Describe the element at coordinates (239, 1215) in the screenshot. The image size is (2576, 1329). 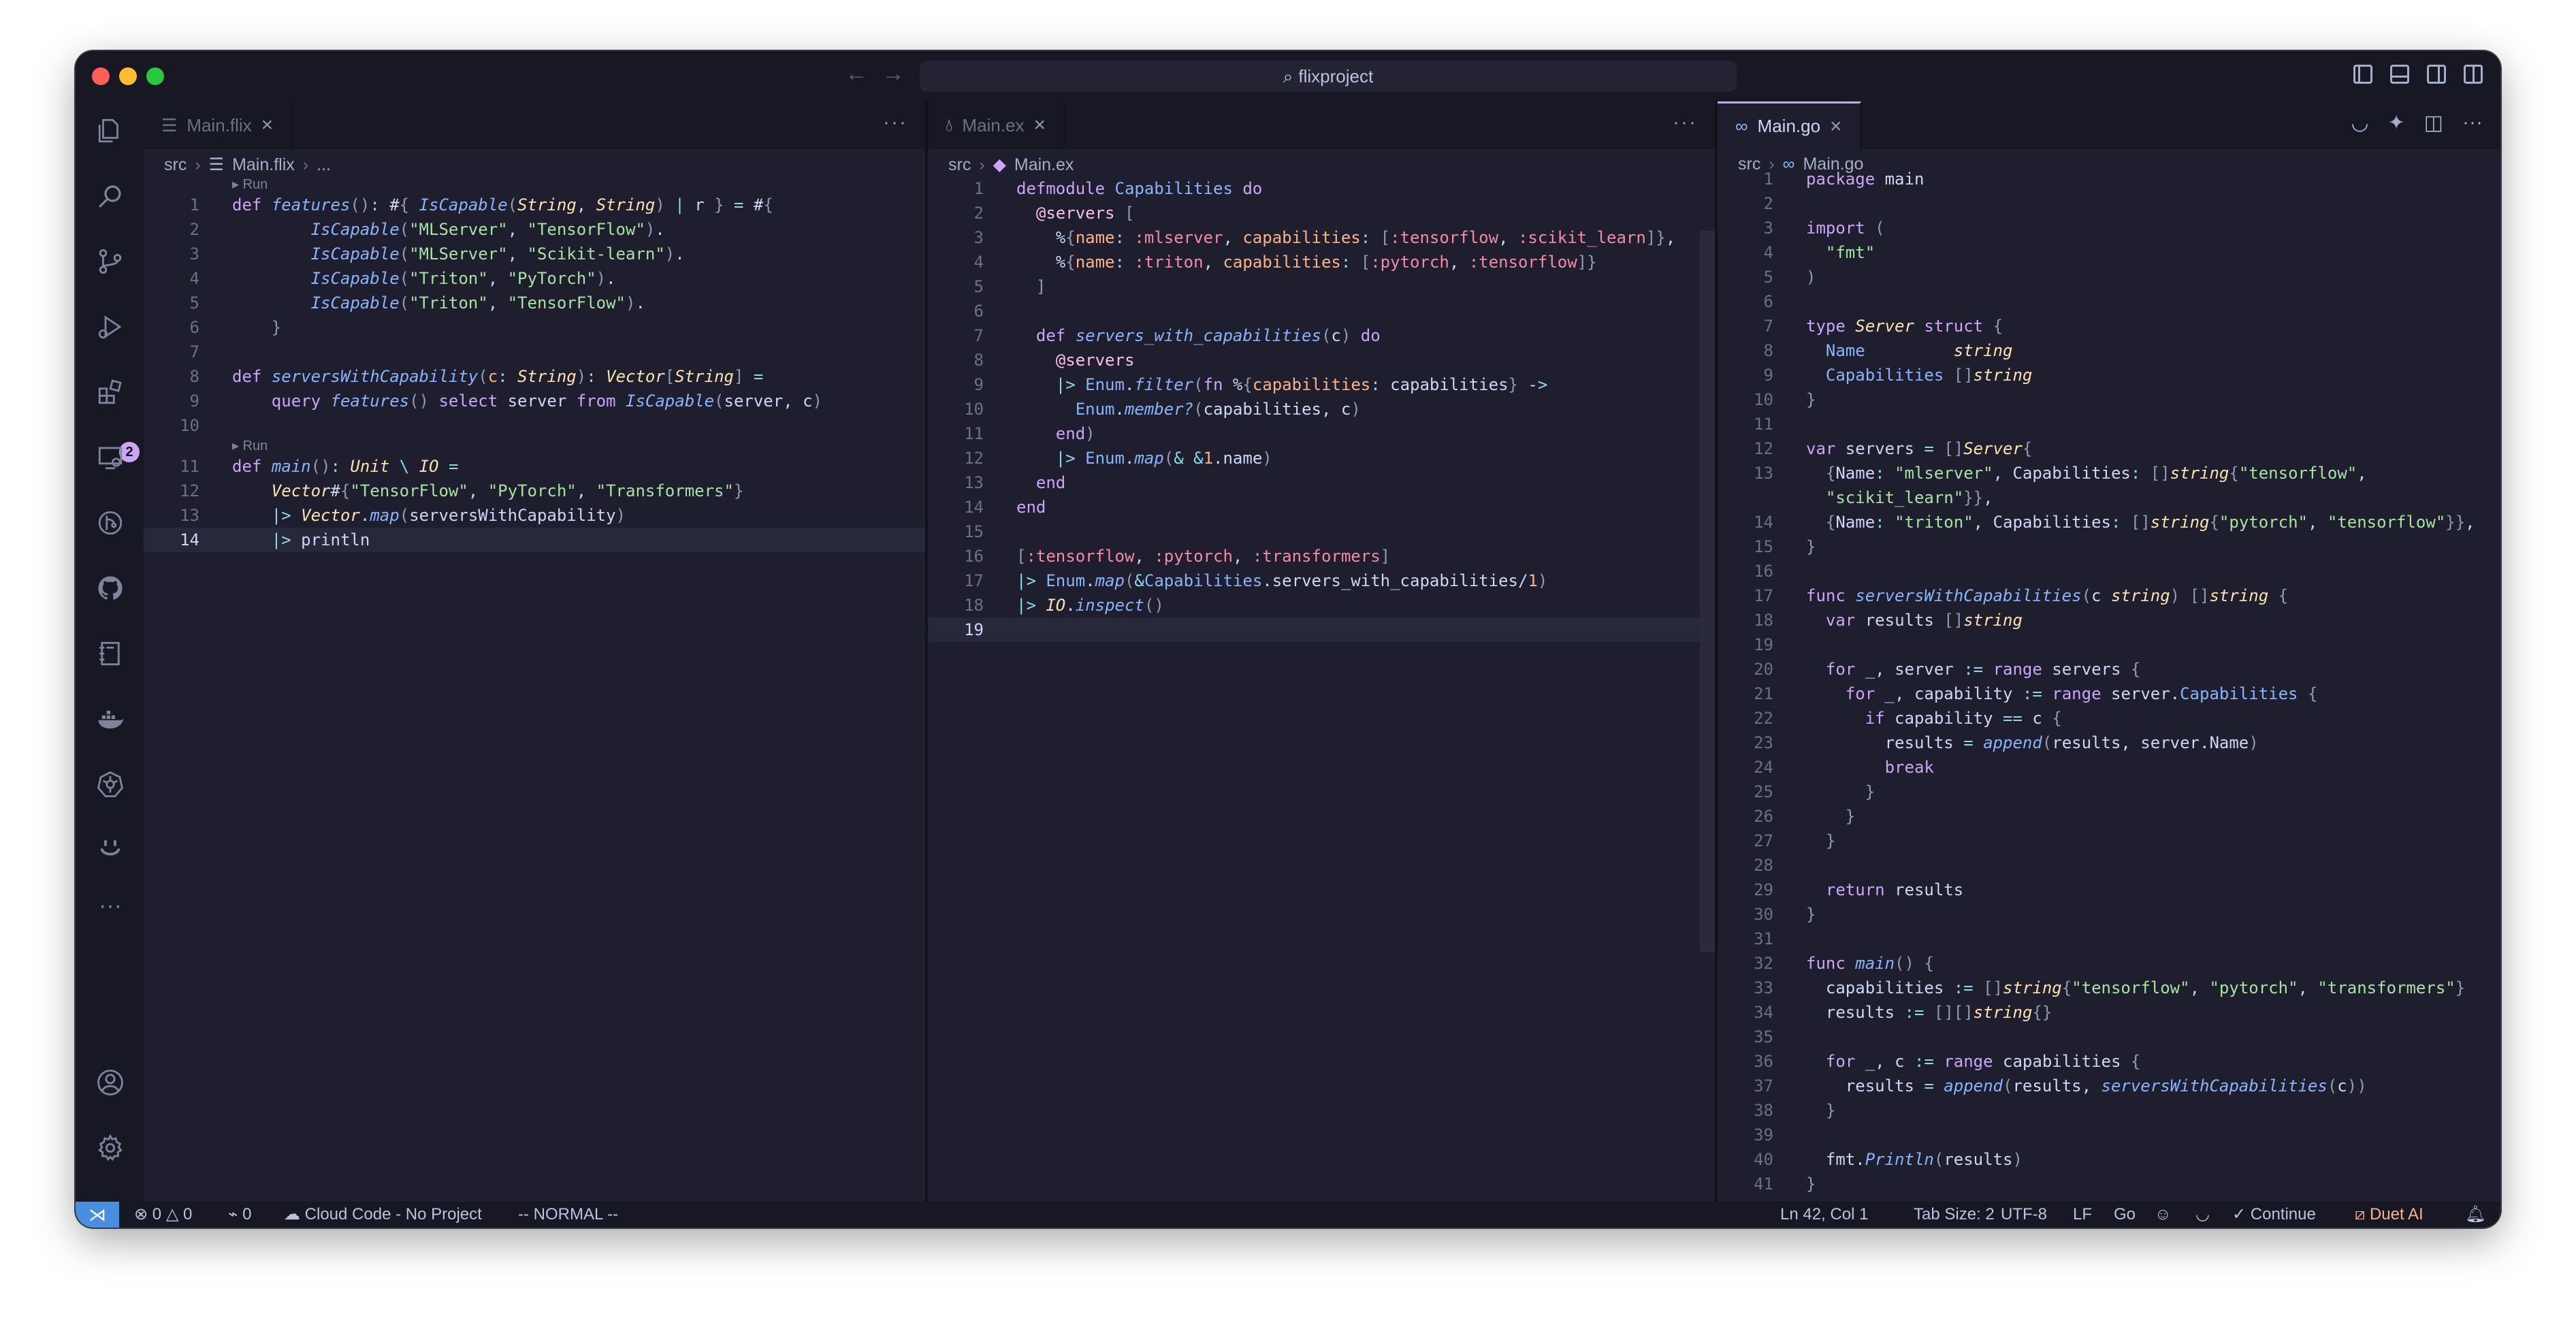
I see `ports-indicator: ⌁ 0` at that location.